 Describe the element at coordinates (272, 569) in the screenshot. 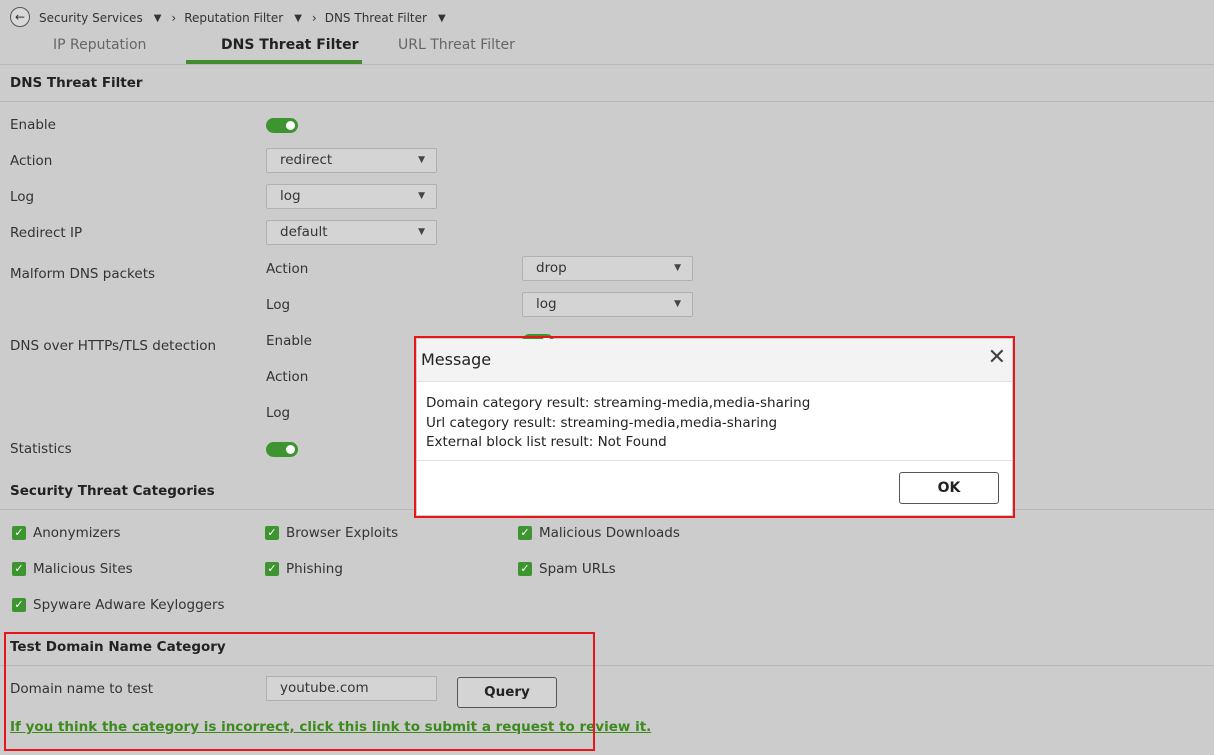

I see `checkbox-phishing: ✓` at that location.